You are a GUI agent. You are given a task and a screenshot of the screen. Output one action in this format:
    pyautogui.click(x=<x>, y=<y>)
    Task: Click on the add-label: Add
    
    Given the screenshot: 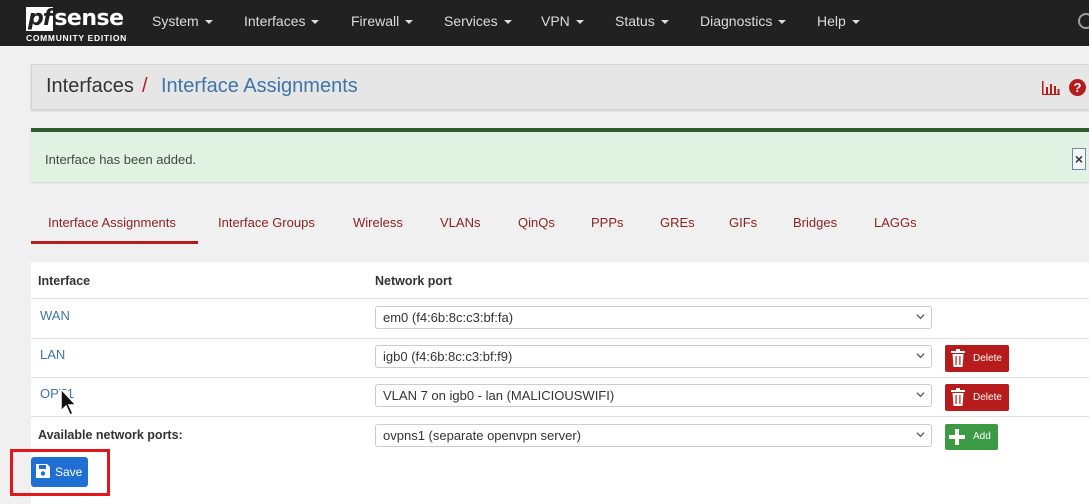 What is the action you would take?
    pyautogui.click(x=982, y=436)
    